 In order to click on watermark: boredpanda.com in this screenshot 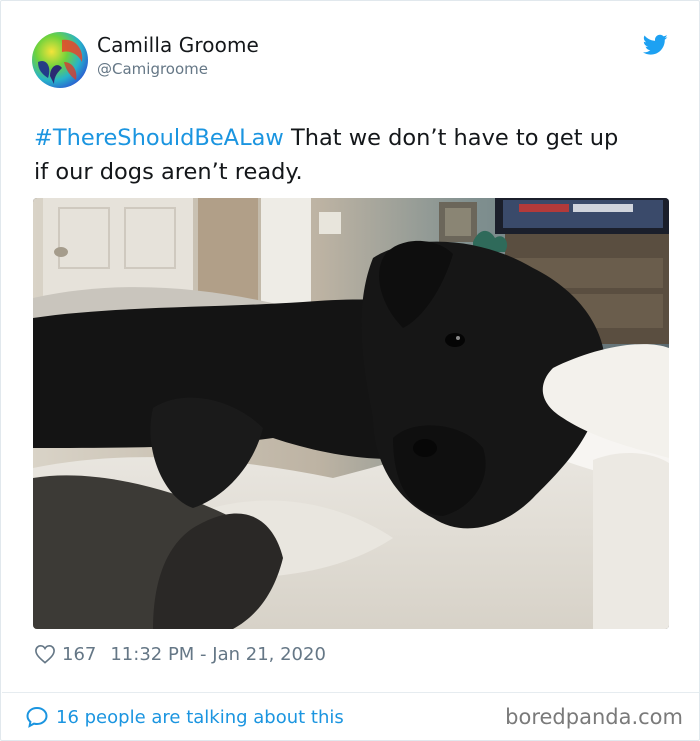, I will do `click(594, 717)`.